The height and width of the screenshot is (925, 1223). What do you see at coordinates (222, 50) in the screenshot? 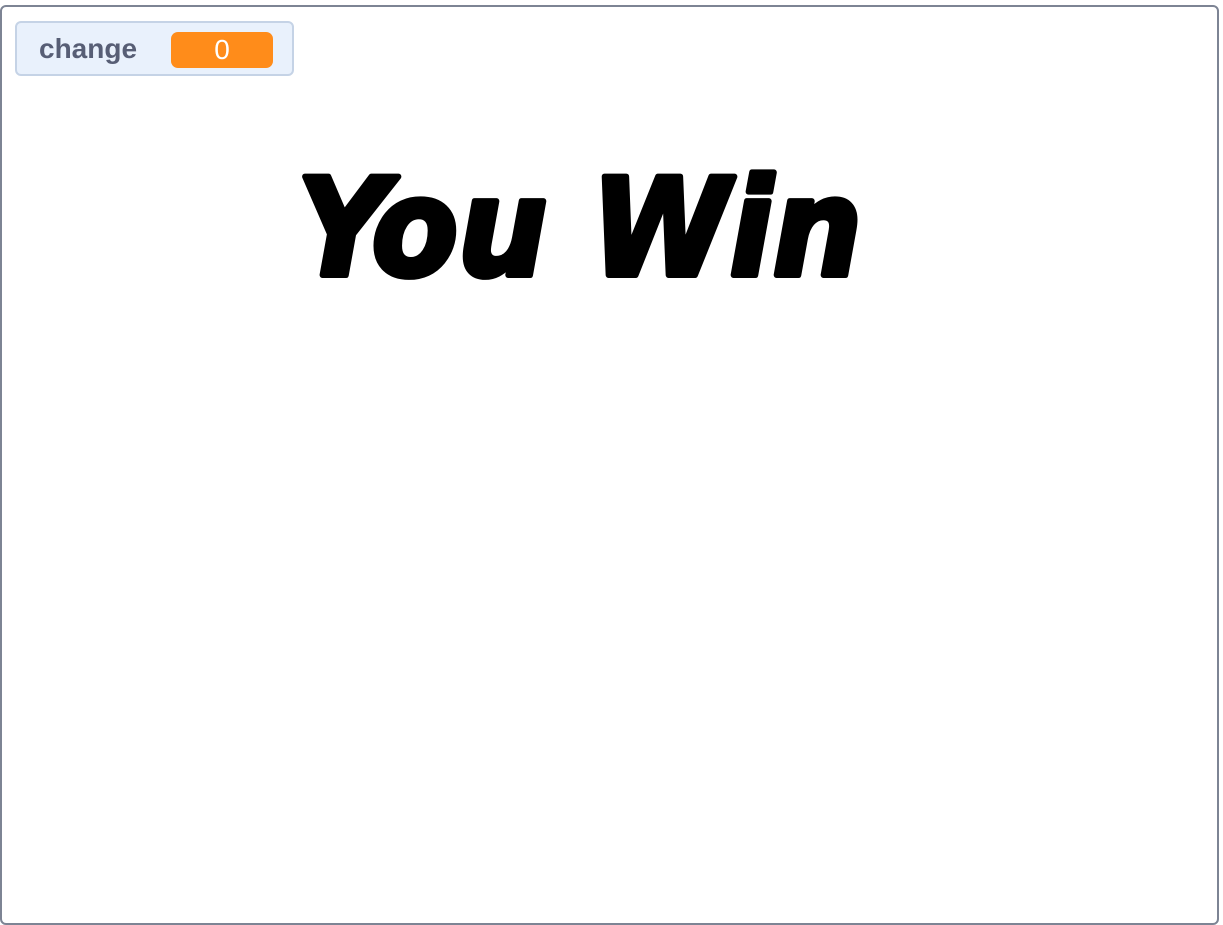
I see `variable-value: 0` at bounding box center [222, 50].